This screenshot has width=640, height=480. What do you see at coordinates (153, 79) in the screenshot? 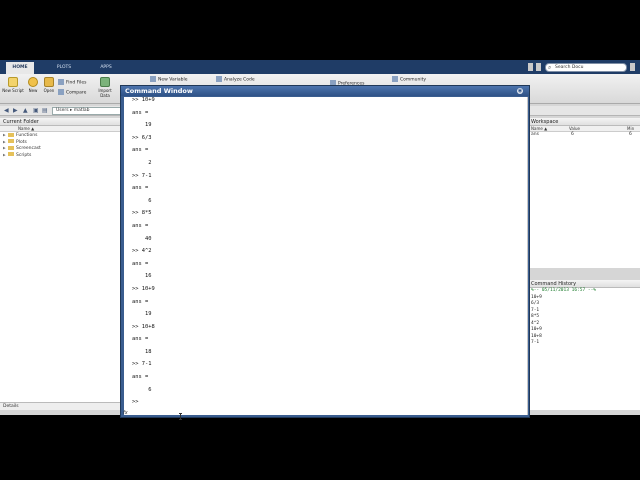
I see `new-variable-icon` at bounding box center [153, 79].